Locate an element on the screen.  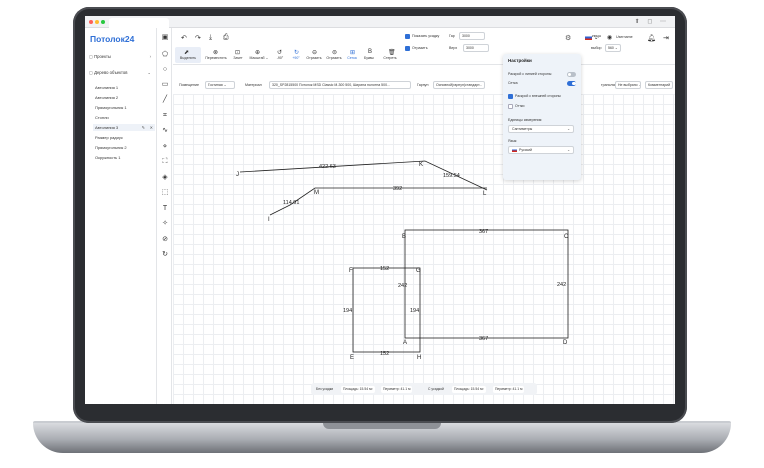
select-button: Выделить is located at coordinates (188, 58).